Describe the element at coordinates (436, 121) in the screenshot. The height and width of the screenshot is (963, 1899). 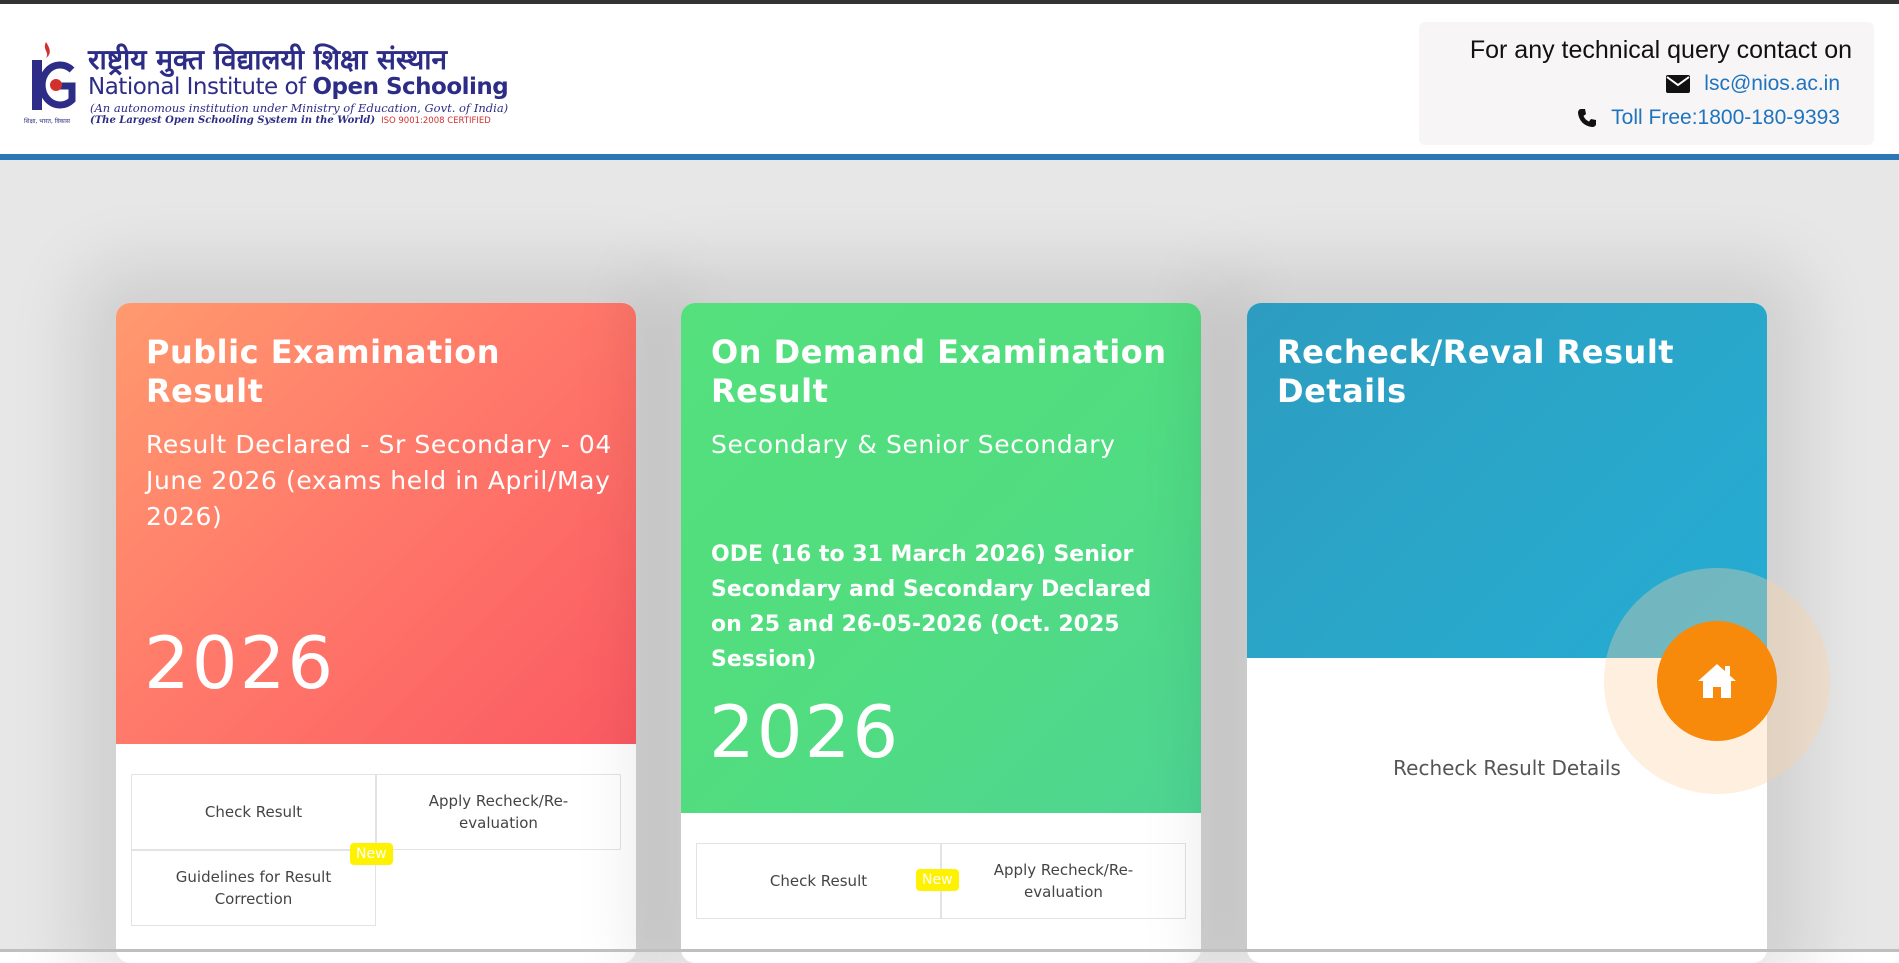
I see `iso-certified: ISO 9001:2008 CERTIFIED` at that location.